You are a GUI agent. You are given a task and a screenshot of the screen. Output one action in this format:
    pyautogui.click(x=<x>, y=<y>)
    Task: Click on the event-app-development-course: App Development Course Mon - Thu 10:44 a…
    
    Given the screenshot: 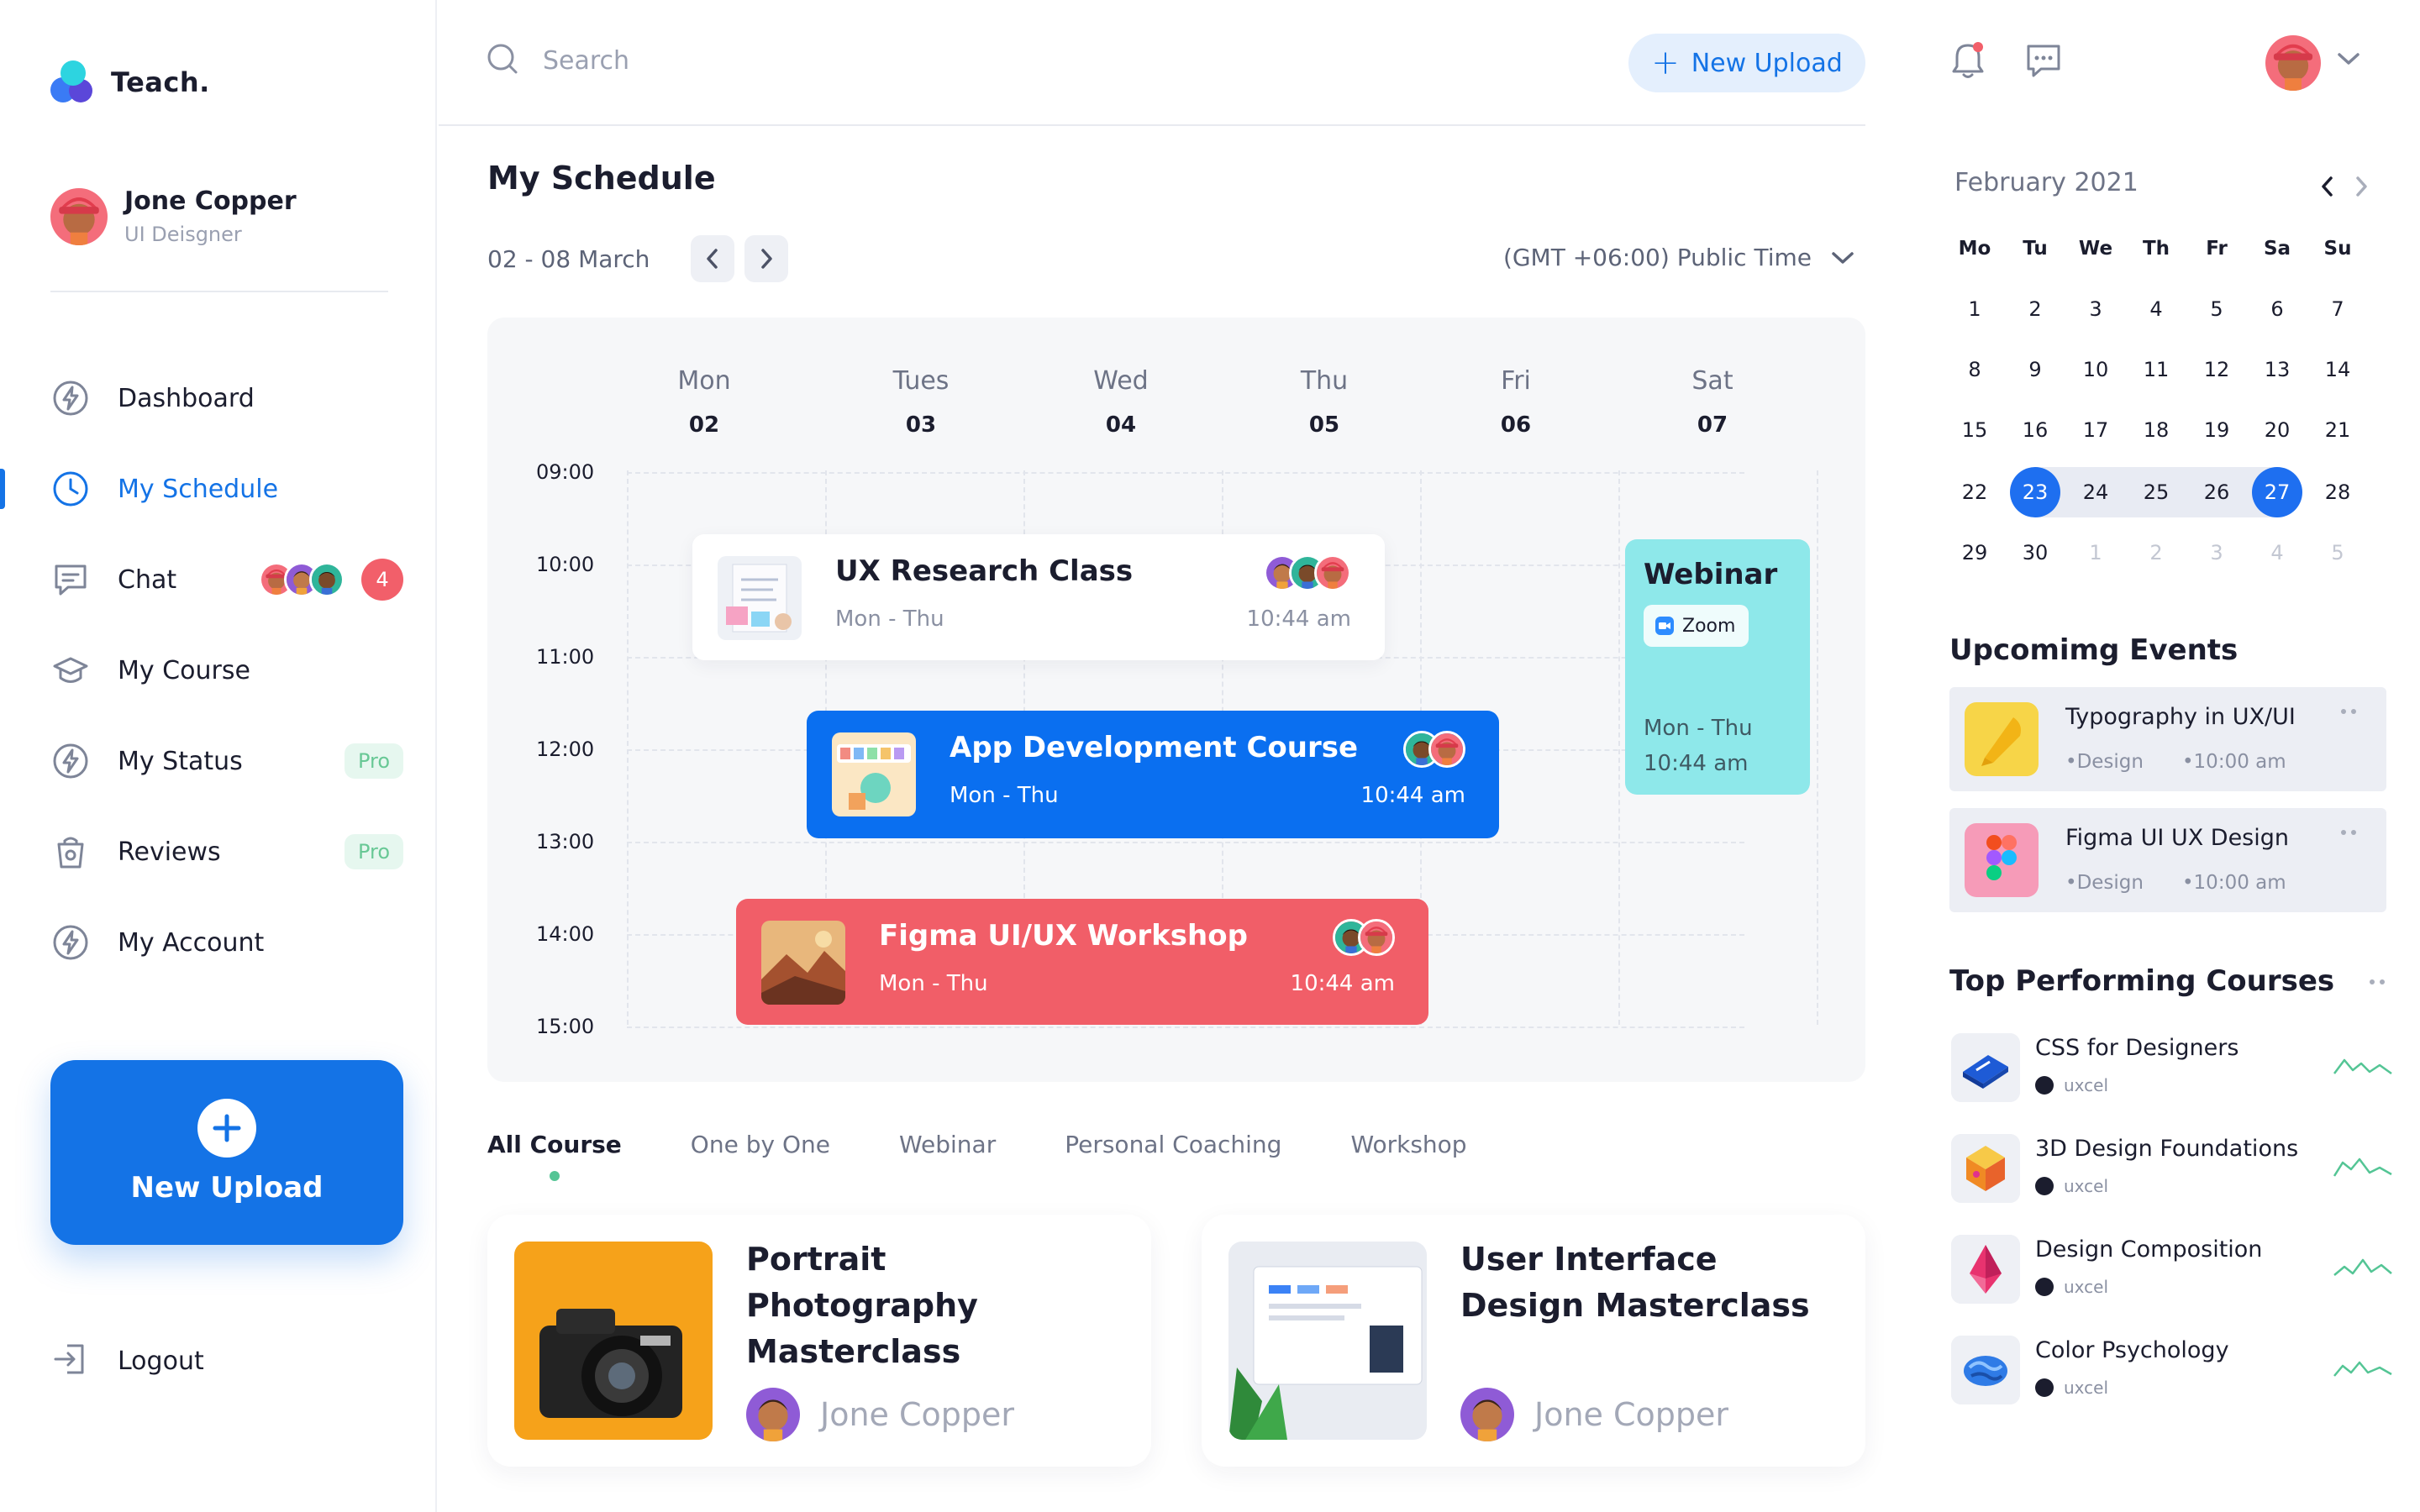 What is the action you would take?
    pyautogui.click(x=1153, y=774)
    